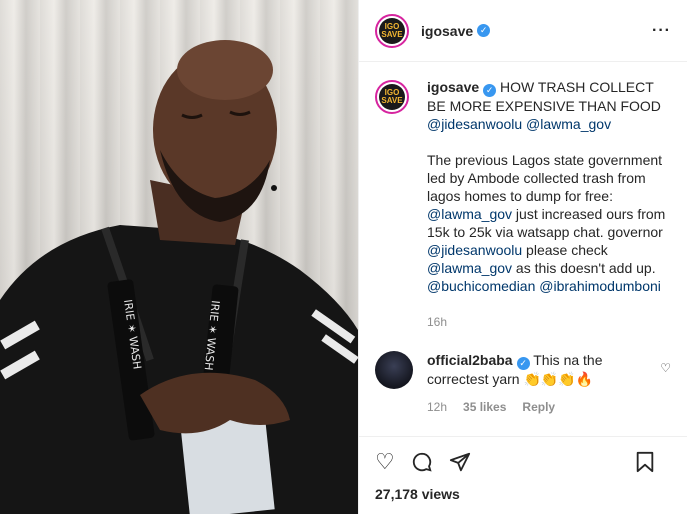 Image resolution: width=687 pixels, height=514 pixels. I want to click on mention-link: @buchicomedian, so click(481, 286).